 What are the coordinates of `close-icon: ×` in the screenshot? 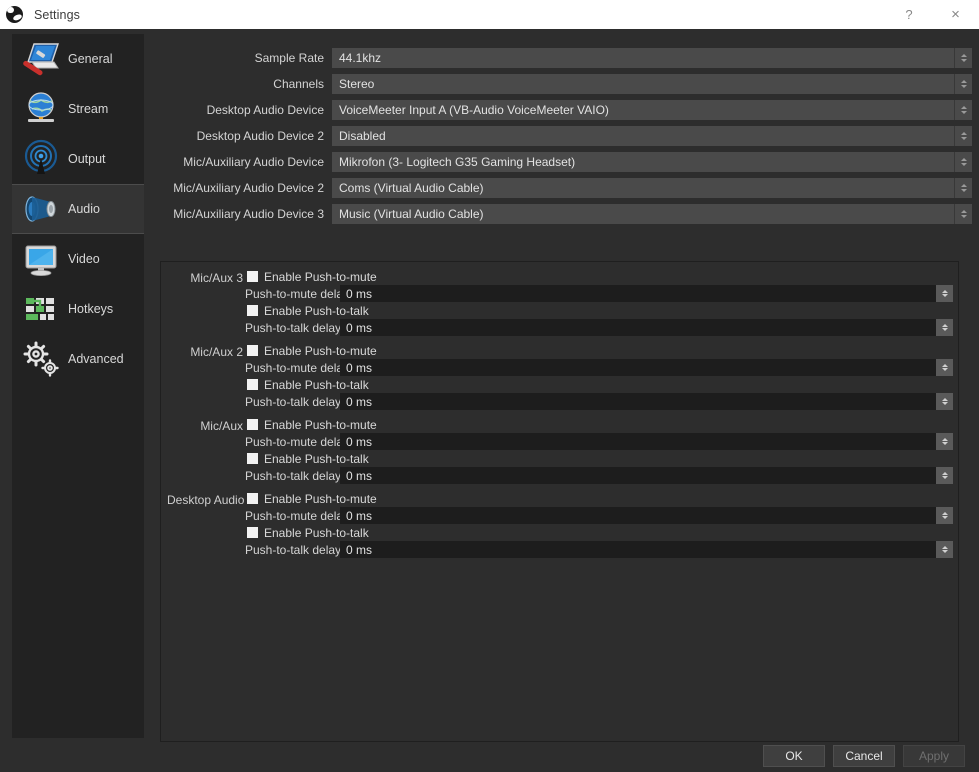 It's located at (955, 14).